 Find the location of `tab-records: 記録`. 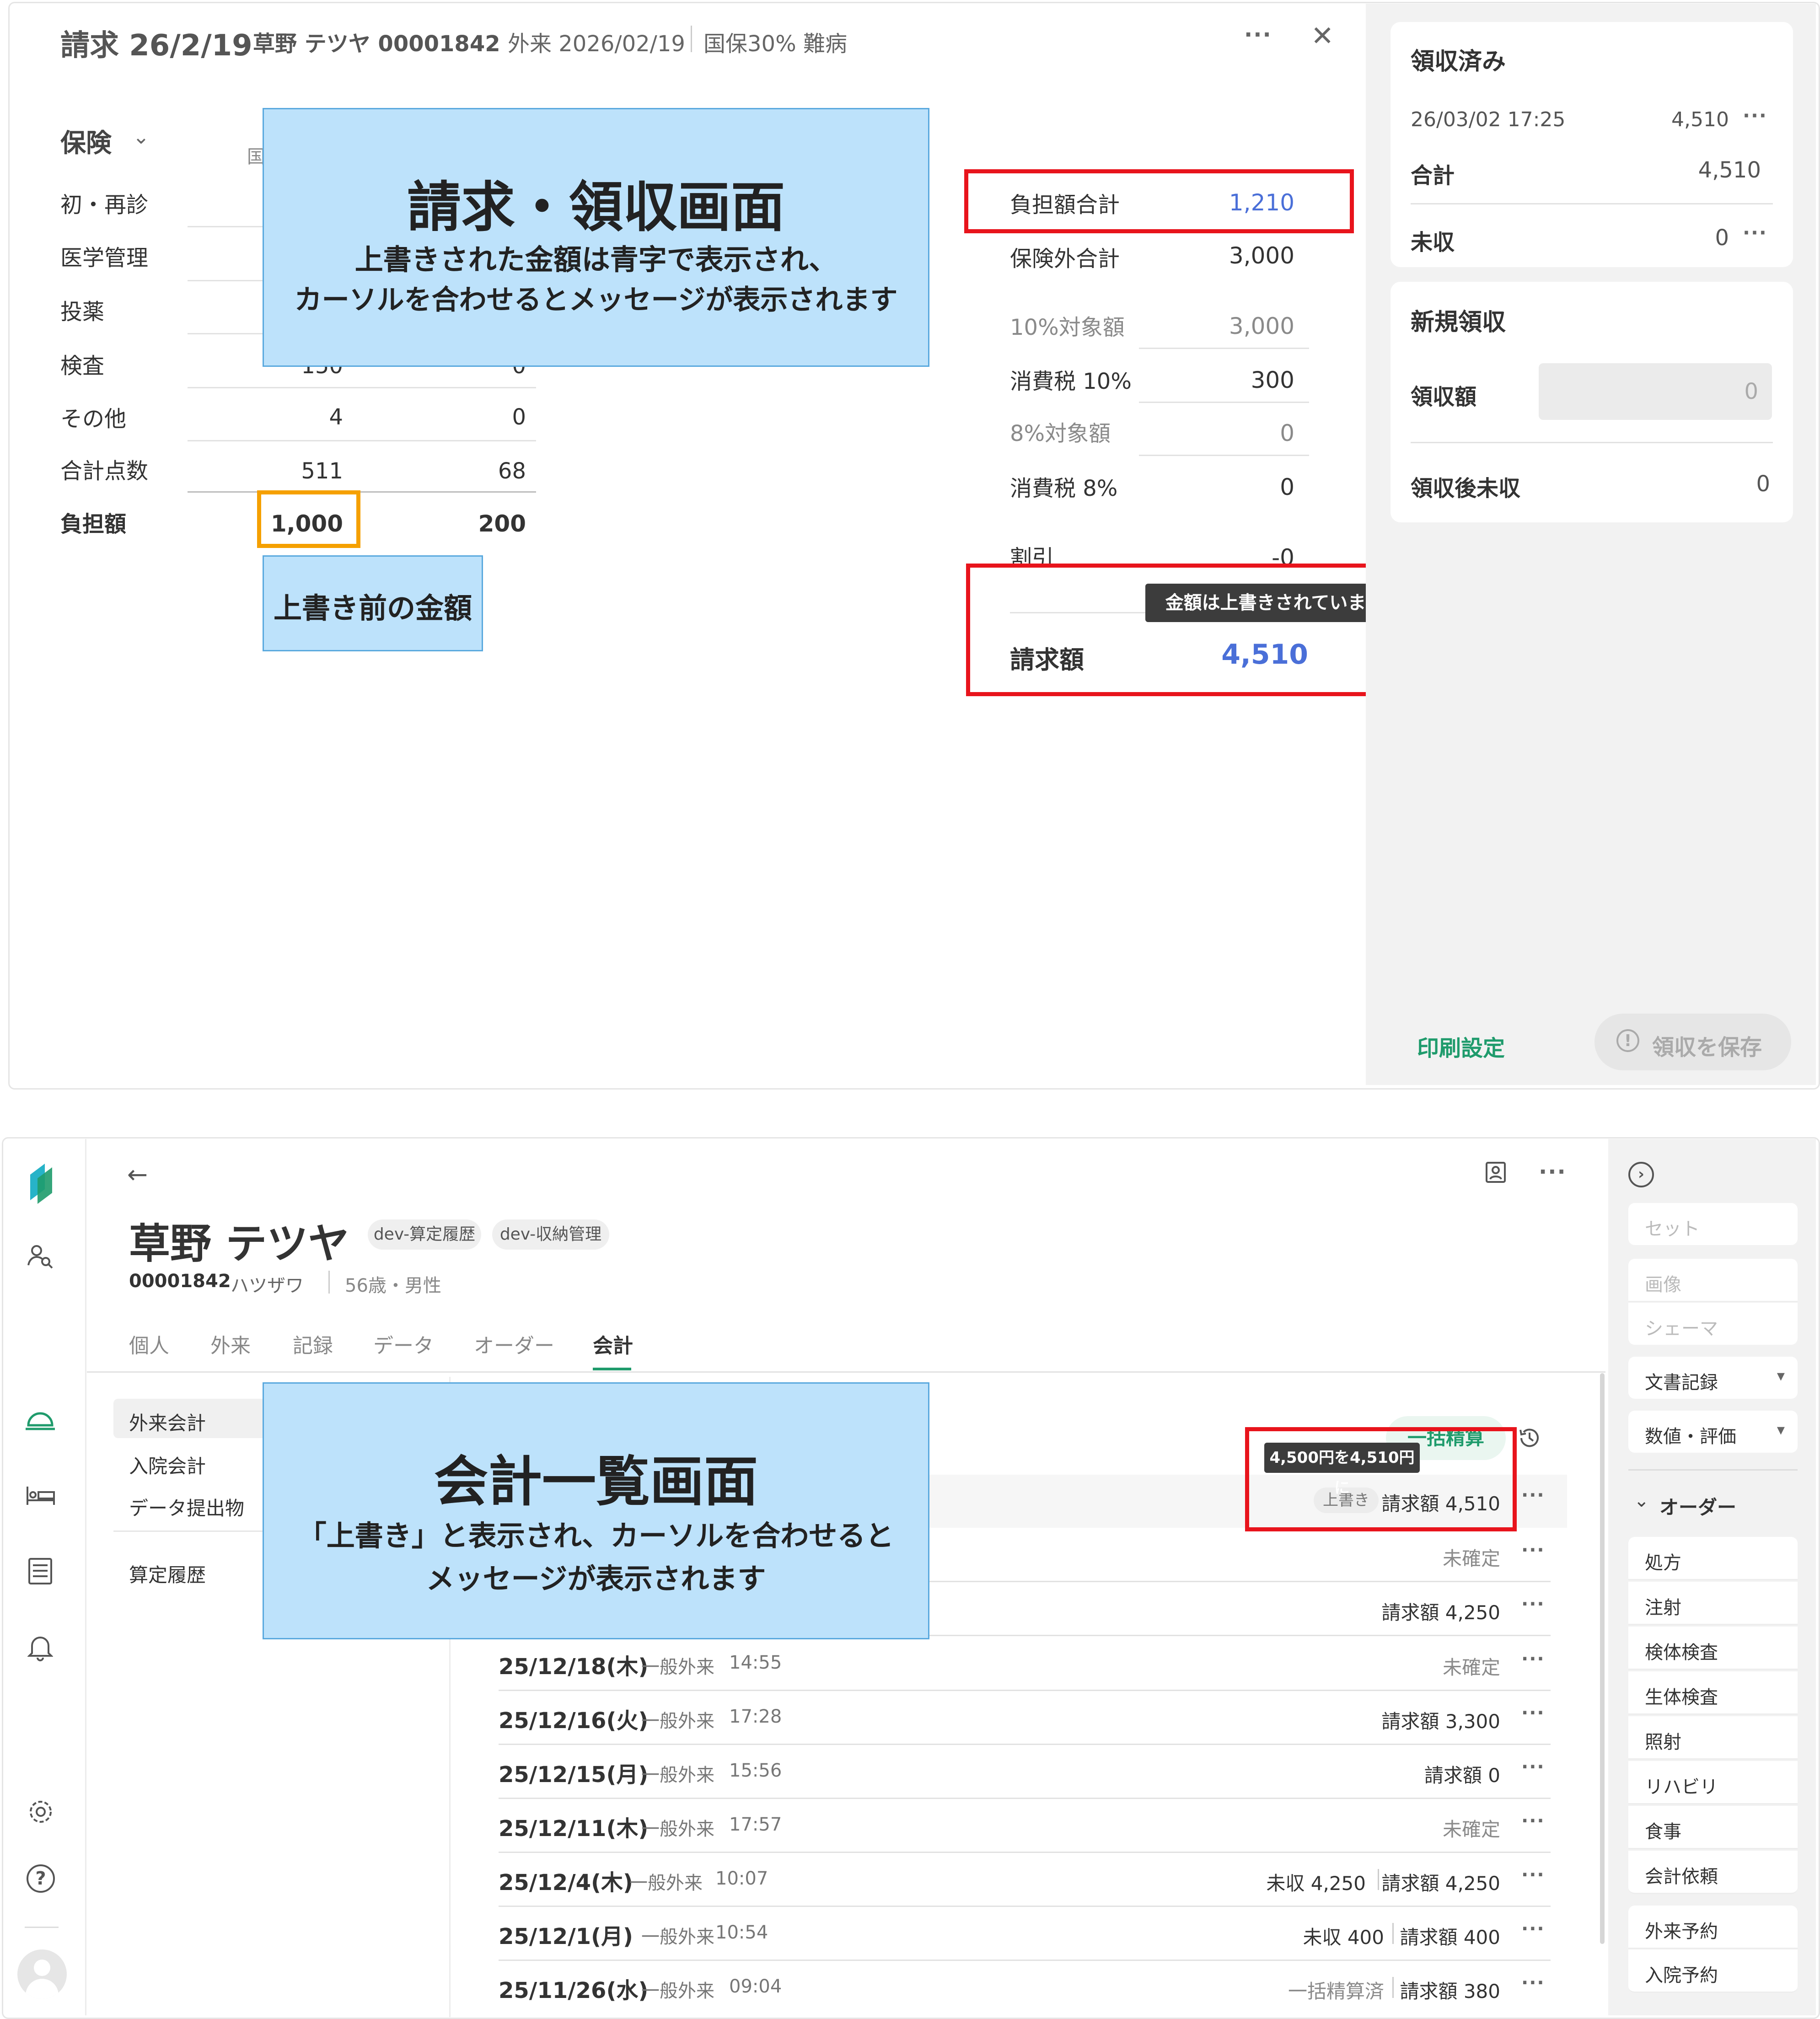

tab-records: 記録 is located at coordinates (313, 1344).